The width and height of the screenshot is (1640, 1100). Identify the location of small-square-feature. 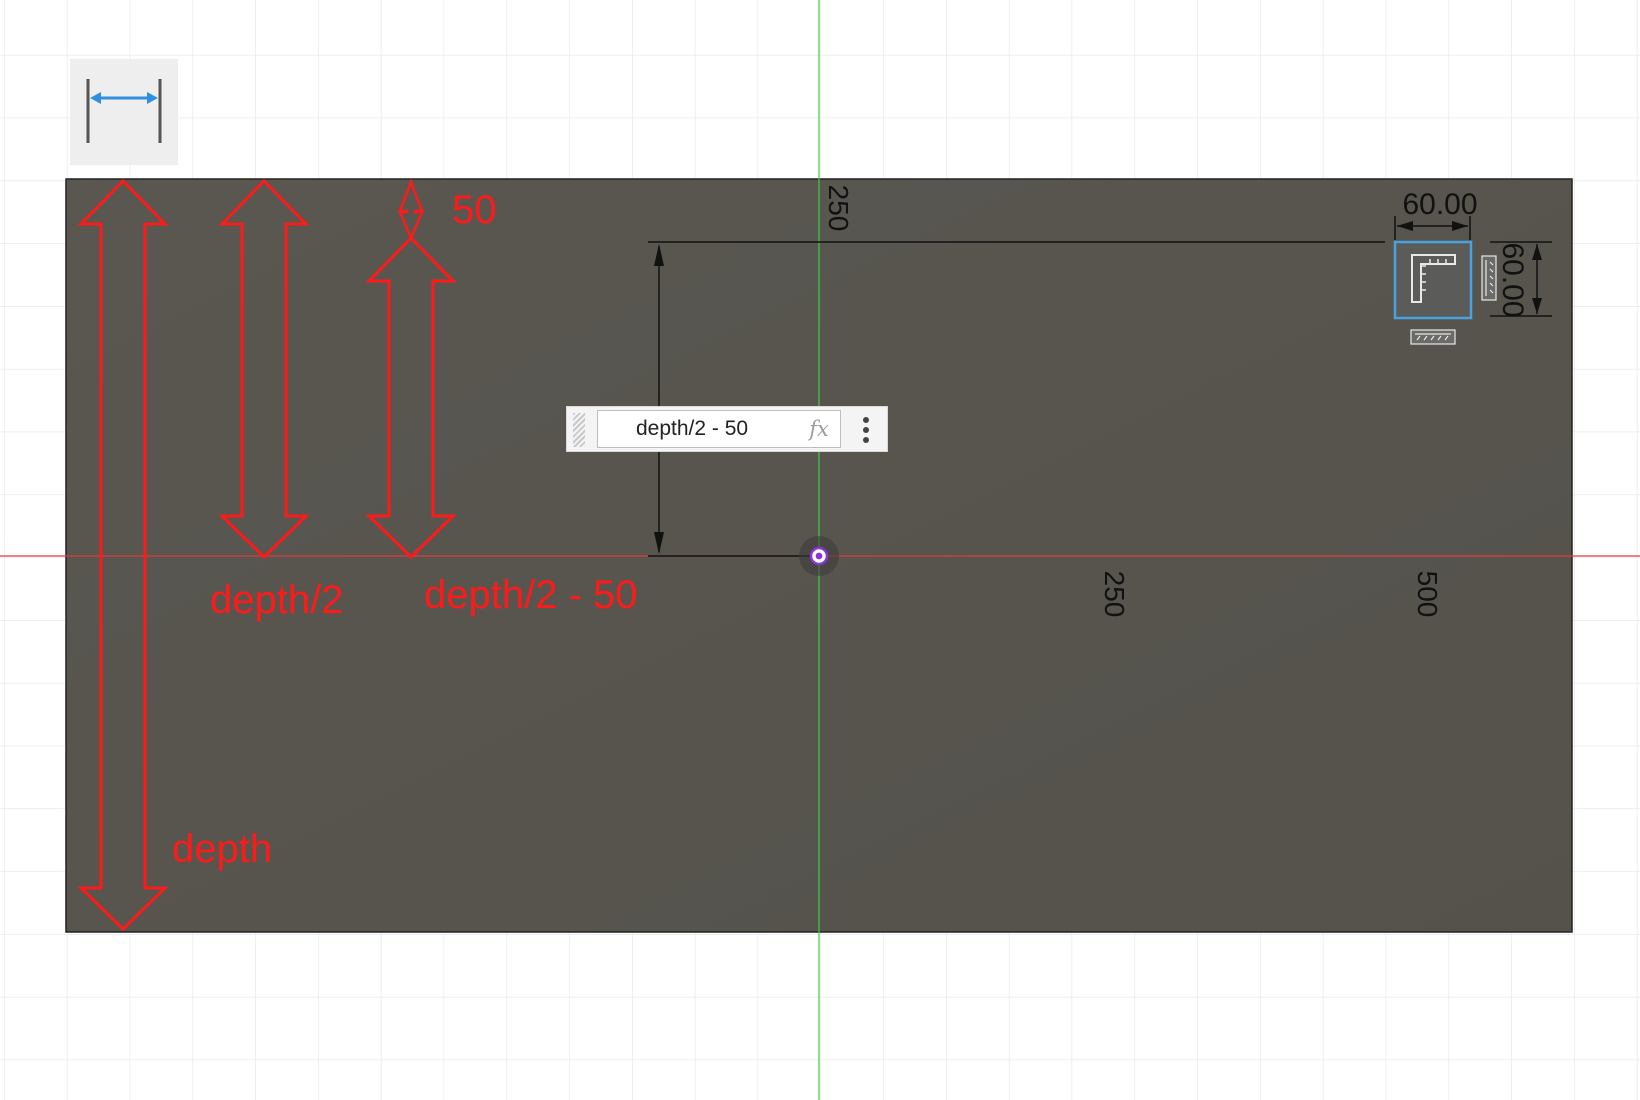
(1433, 280).